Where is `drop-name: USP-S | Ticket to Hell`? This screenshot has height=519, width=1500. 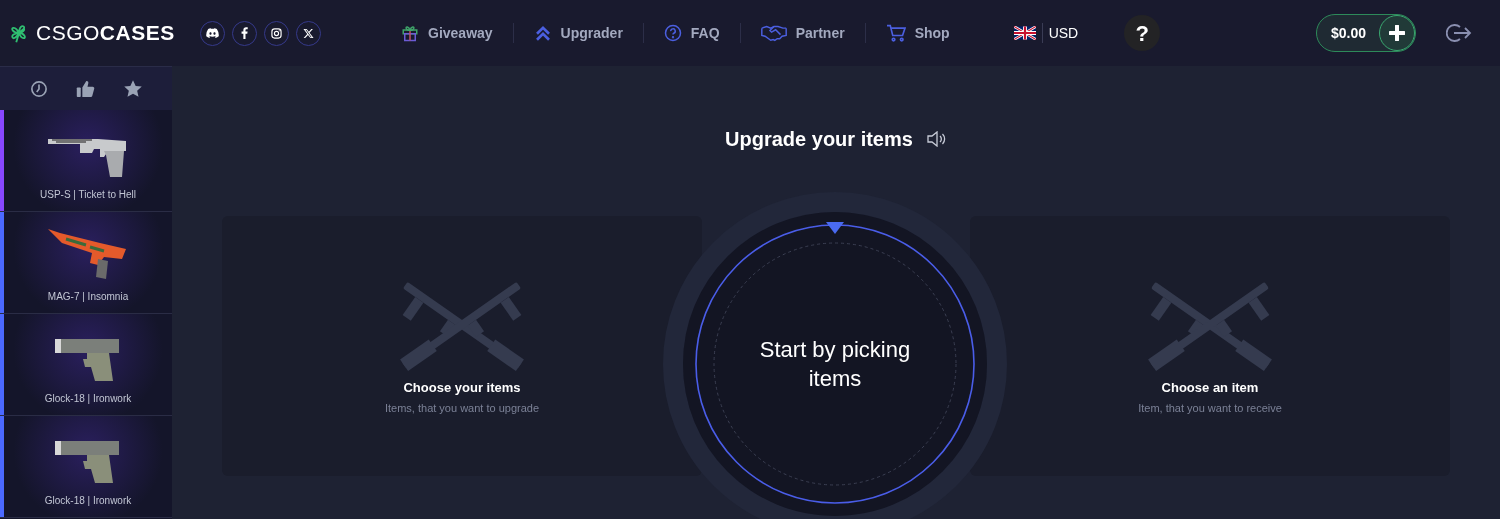
drop-name: USP-S | Ticket to Hell is located at coordinates (88, 195).